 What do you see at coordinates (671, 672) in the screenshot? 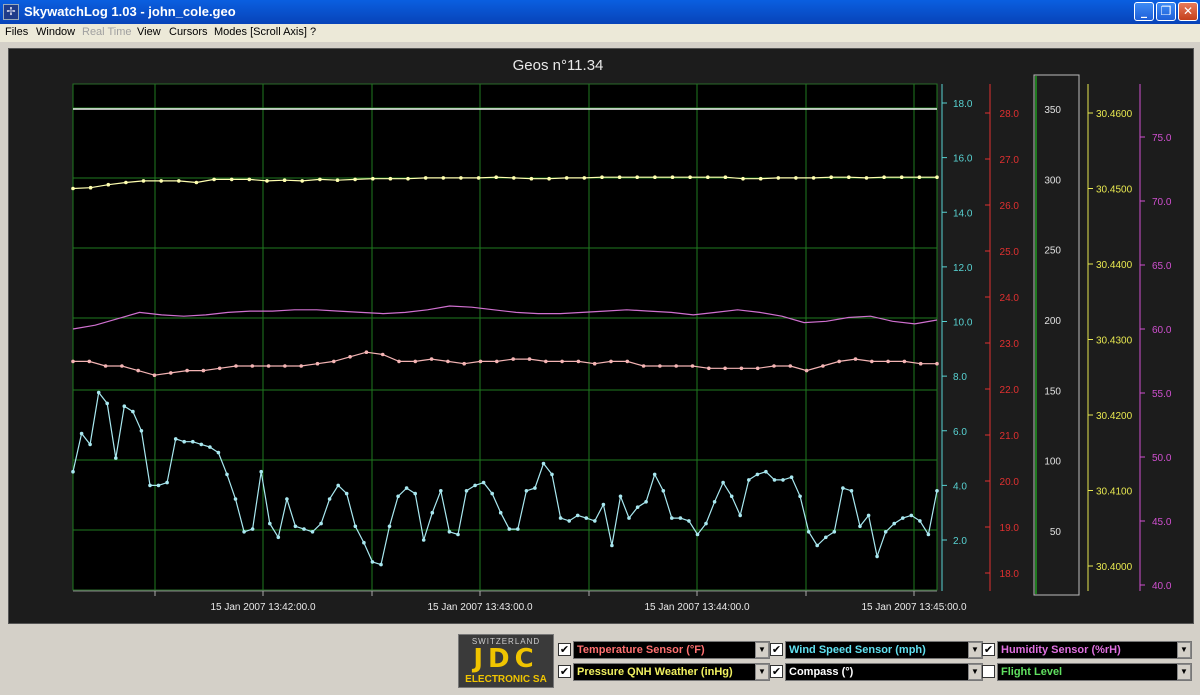
I see `pressure-select: Pressure QNH Weather (inHg)` at bounding box center [671, 672].